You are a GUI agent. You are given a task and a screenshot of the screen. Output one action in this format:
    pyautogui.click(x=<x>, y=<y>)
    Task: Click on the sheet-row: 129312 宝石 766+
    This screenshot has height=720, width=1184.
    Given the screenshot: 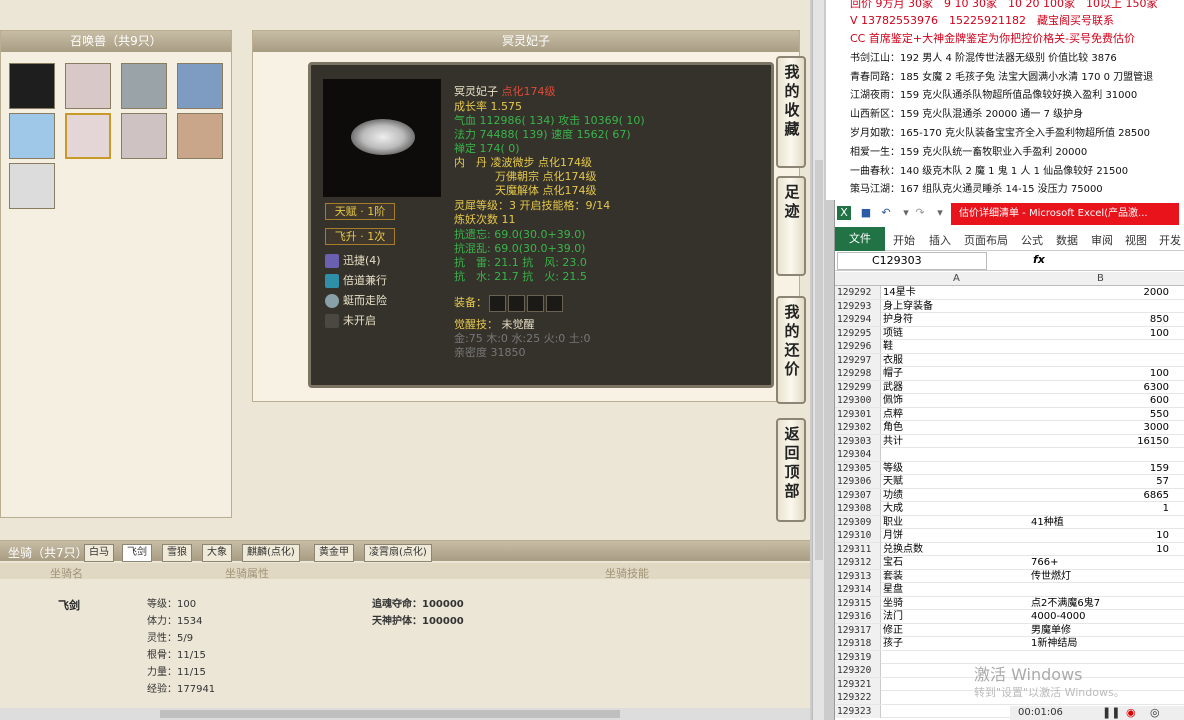 What is the action you would take?
    pyautogui.click(x=1009, y=563)
    